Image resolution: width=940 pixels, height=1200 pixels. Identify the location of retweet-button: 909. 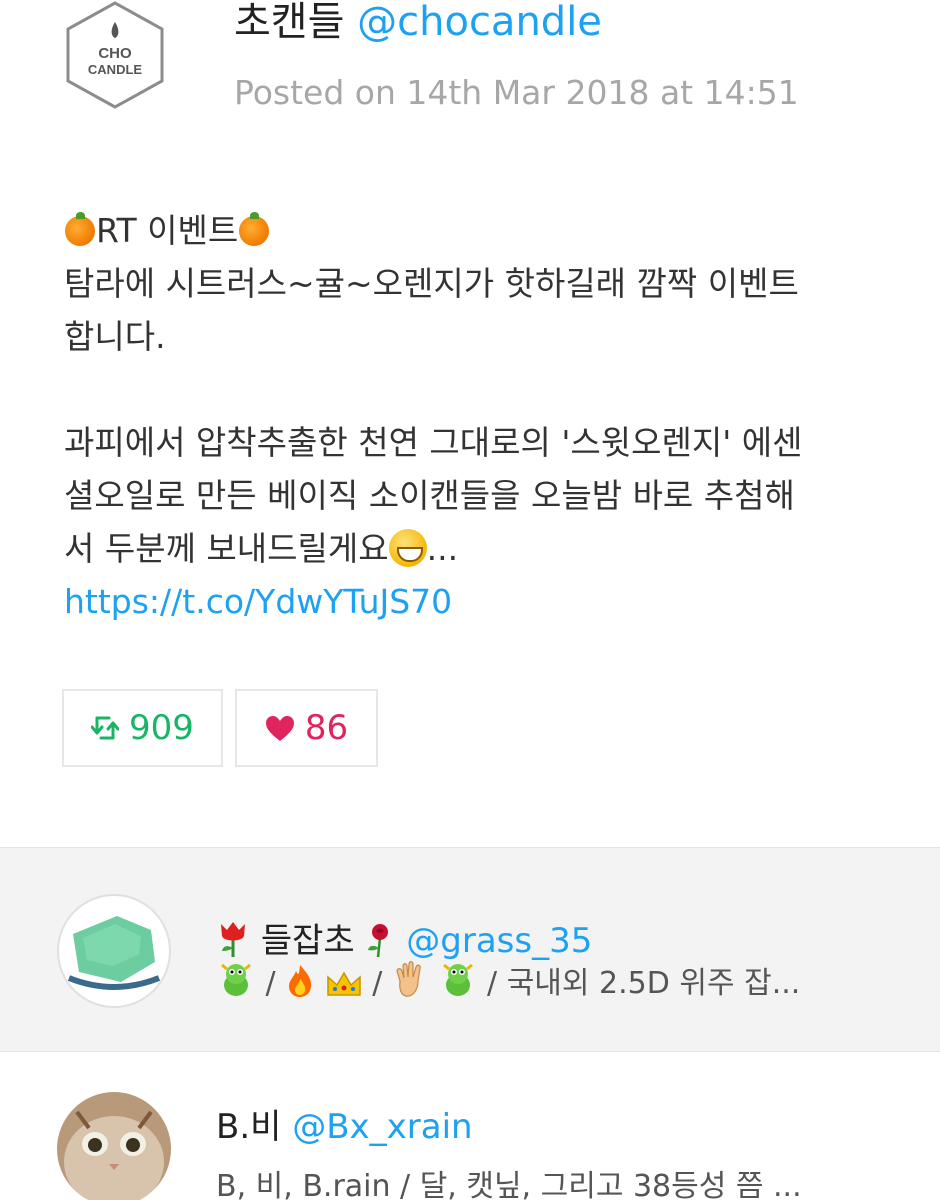
(142, 728).